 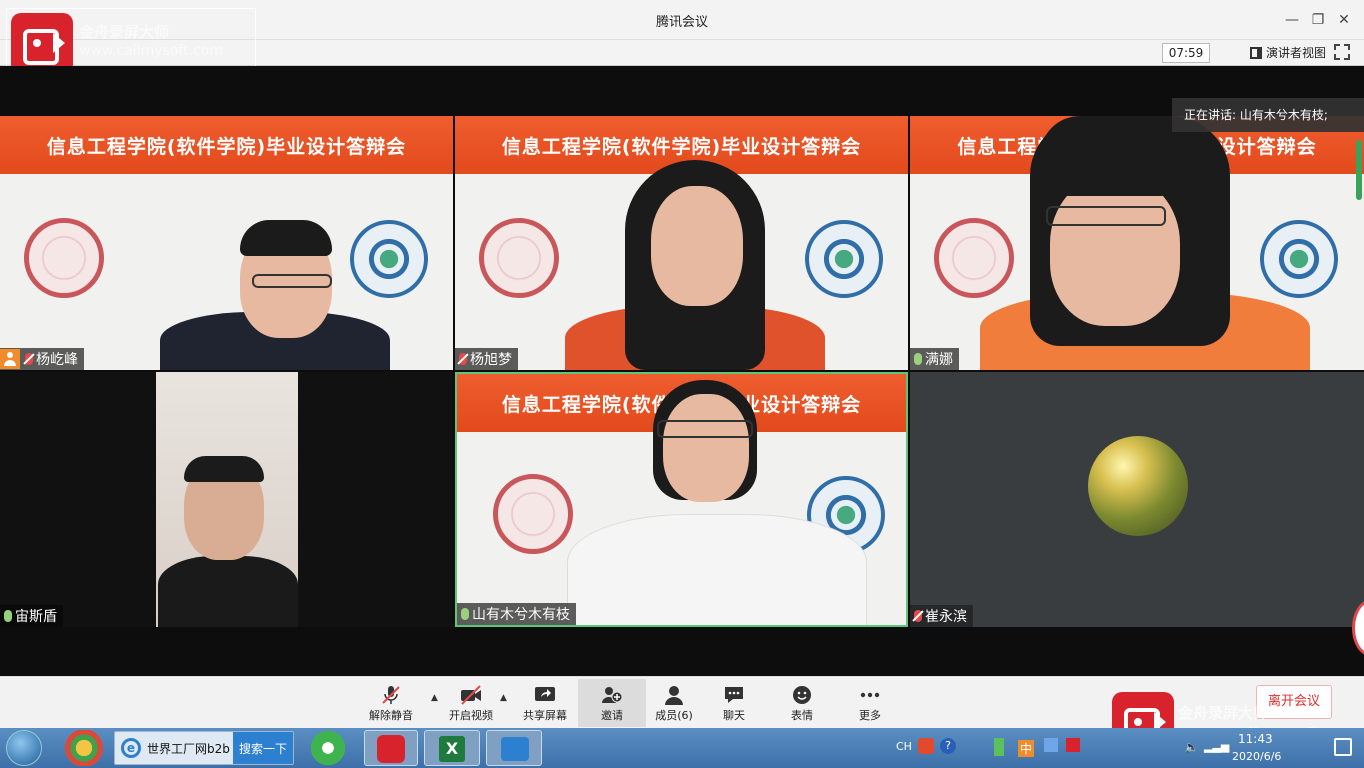 I want to click on video-tile-3: 信息工程学院(软件学院)毕业设计答辩会 满娜, so click(x=1137, y=243).